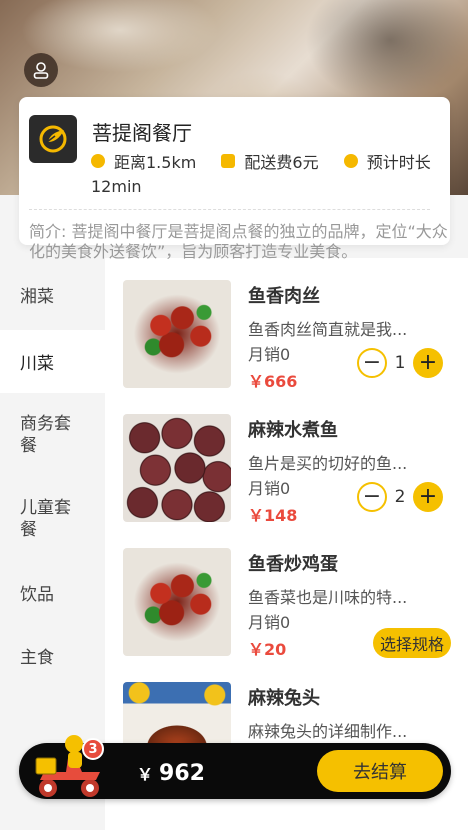 The height and width of the screenshot is (830, 468). Describe the element at coordinates (52, 294) in the screenshot. I see `sidebar-item-hunan: 湘菜` at that location.